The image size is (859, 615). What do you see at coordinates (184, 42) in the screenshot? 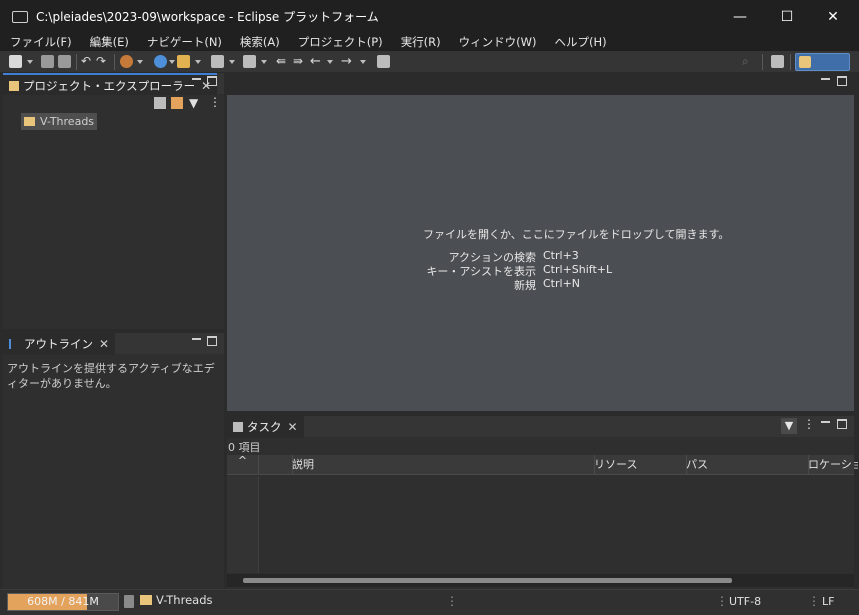
I see `menu-navigate: ナビゲート(N)` at bounding box center [184, 42].